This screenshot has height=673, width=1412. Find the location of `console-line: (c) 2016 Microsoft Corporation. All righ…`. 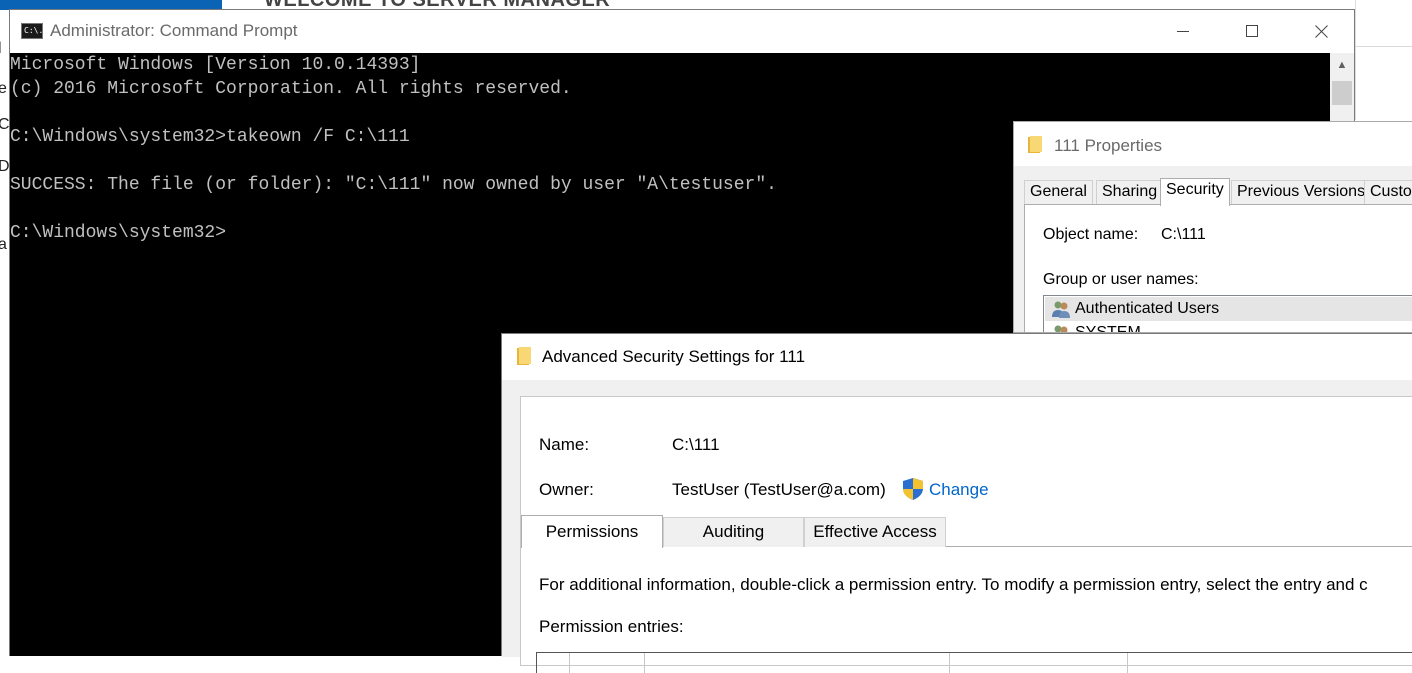

console-line: (c) 2016 Microsoft Corporation. All righ… is located at coordinates (291, 89).